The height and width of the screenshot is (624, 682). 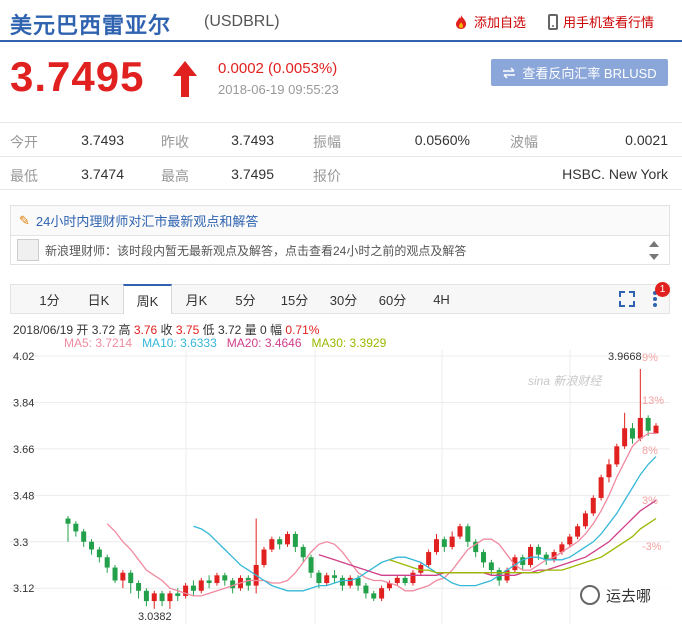 I want to click on opinions-scroller, so click(x=654, y=251).